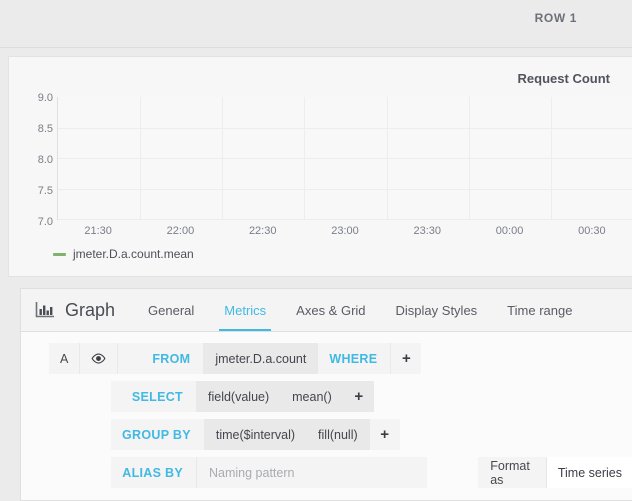 This screenshot has height=501, width=632. I want to click on x-axis-tick-label: 00:00, so click(509, 231).